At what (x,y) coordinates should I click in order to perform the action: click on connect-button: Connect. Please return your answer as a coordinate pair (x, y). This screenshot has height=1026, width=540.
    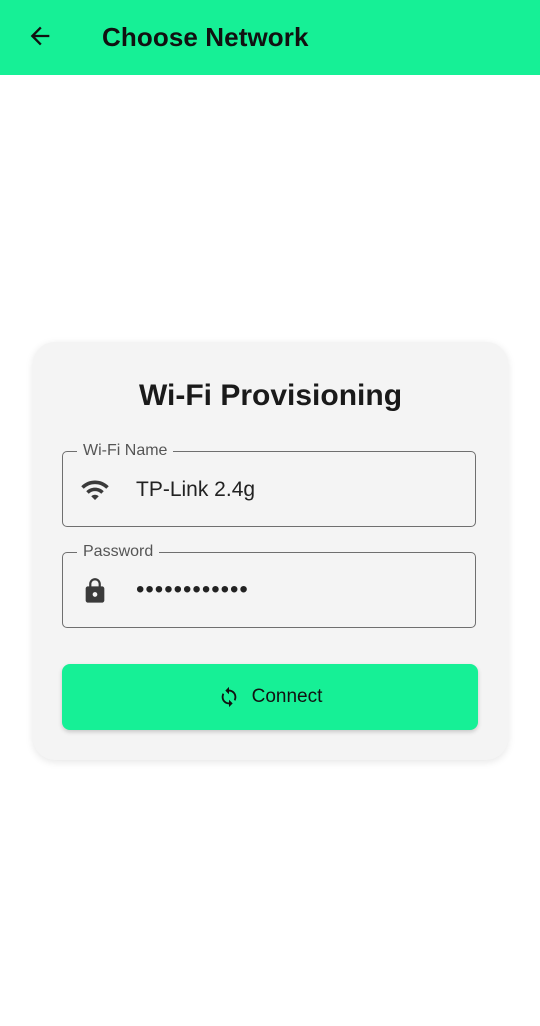
    Looking at the image, I should click on (270, 697).